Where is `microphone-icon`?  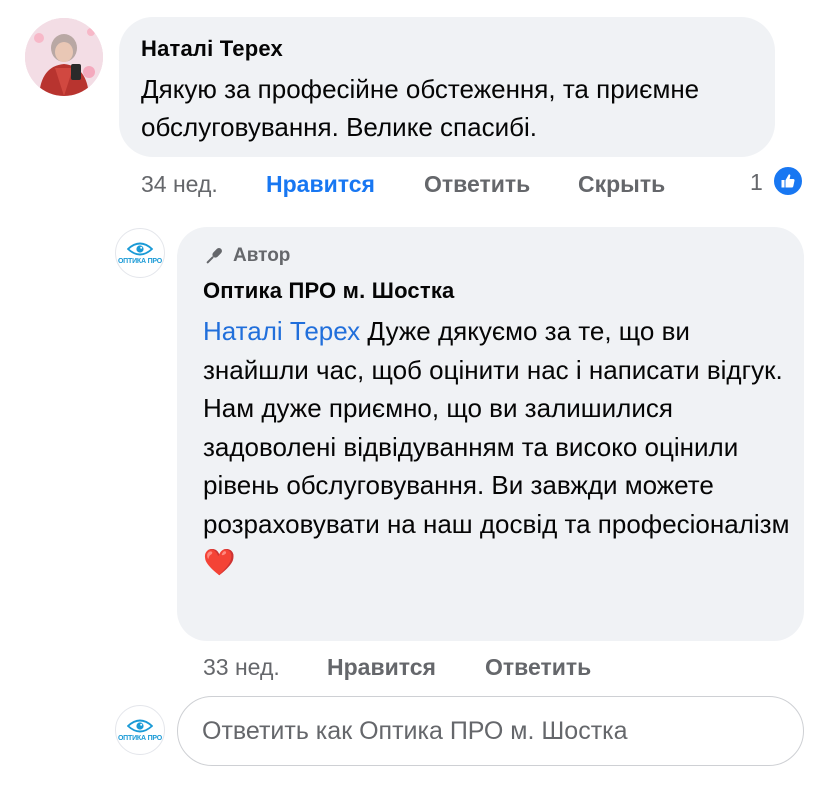
microphone-icon is located at coordinates (214, 256).